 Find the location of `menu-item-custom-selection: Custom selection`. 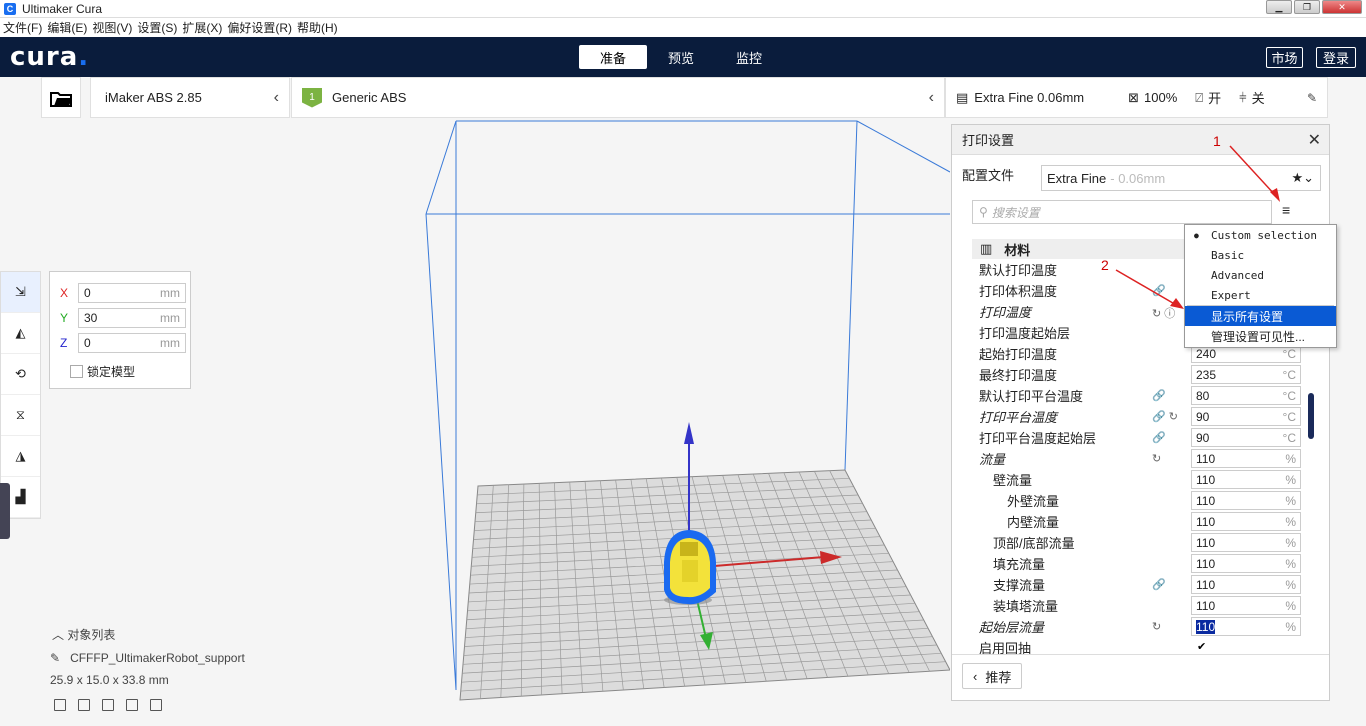

menu-item-custom-selection: Custom selection is located at coordinates (1260, 235).